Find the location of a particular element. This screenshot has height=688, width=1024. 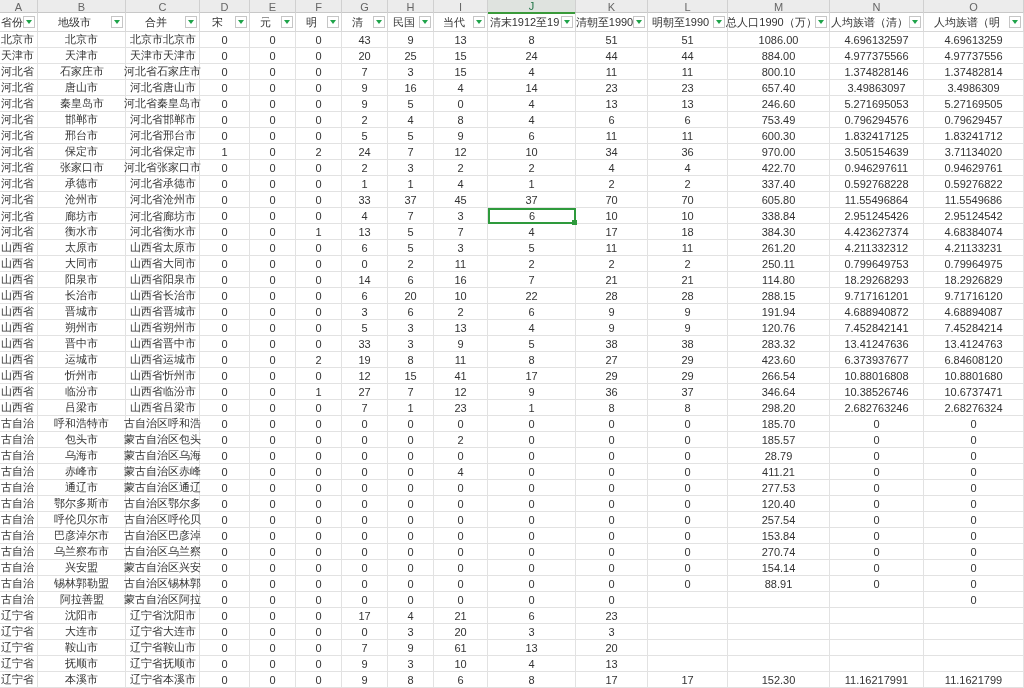

fill-handle is located at coordinates (574, 222).